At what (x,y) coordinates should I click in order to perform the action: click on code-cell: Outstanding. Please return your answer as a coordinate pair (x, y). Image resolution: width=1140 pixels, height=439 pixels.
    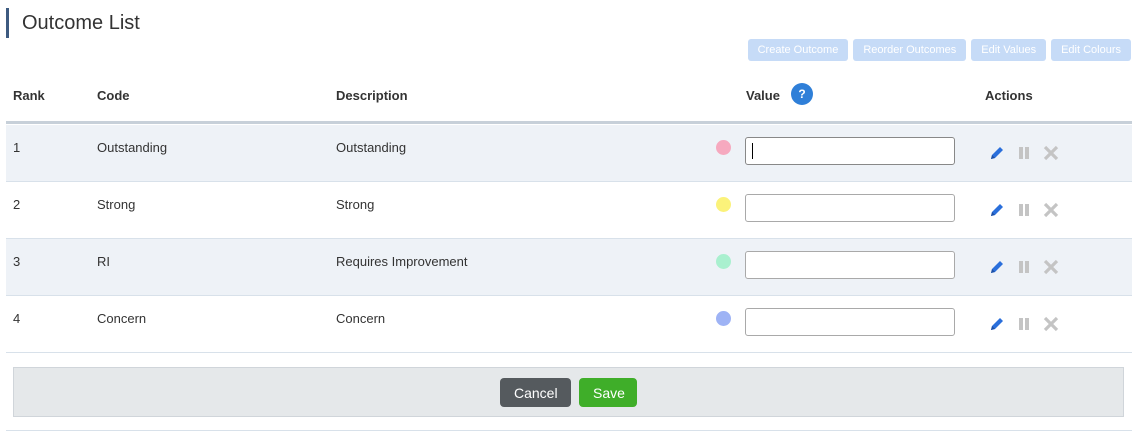
    Looking at the image, I should click on (132, 147).